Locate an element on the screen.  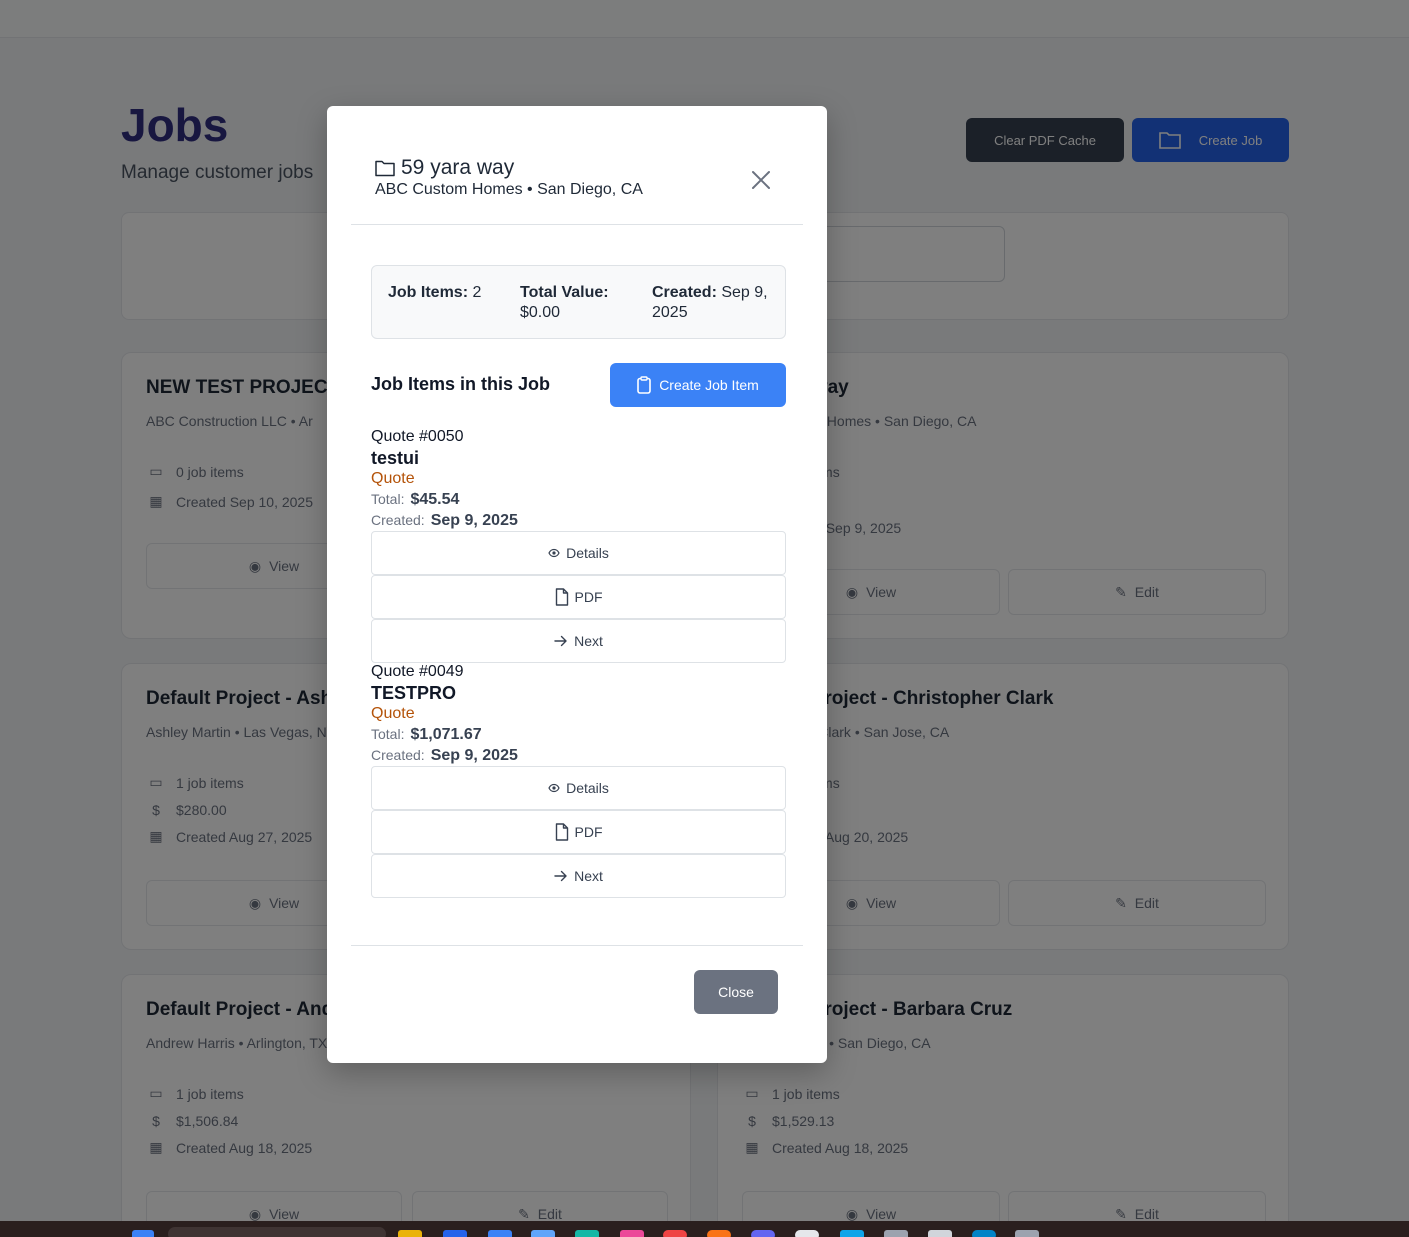
header-divider is located at coordinates (577, 224).